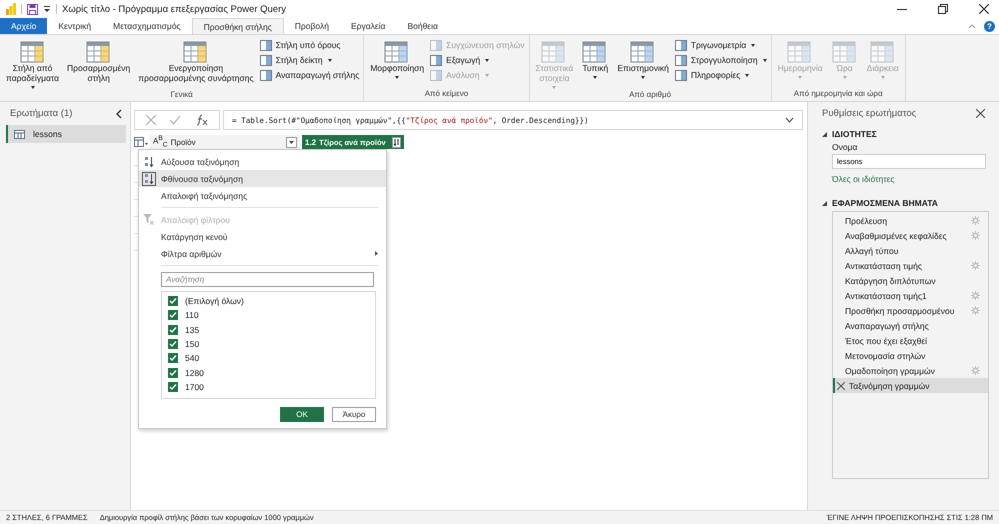 The width and height of the screenshot is (999, 524). What do you see at coordinates (192, 329) in the screenshot?
I see `value-label: 135` at bounding box center [192, 329].